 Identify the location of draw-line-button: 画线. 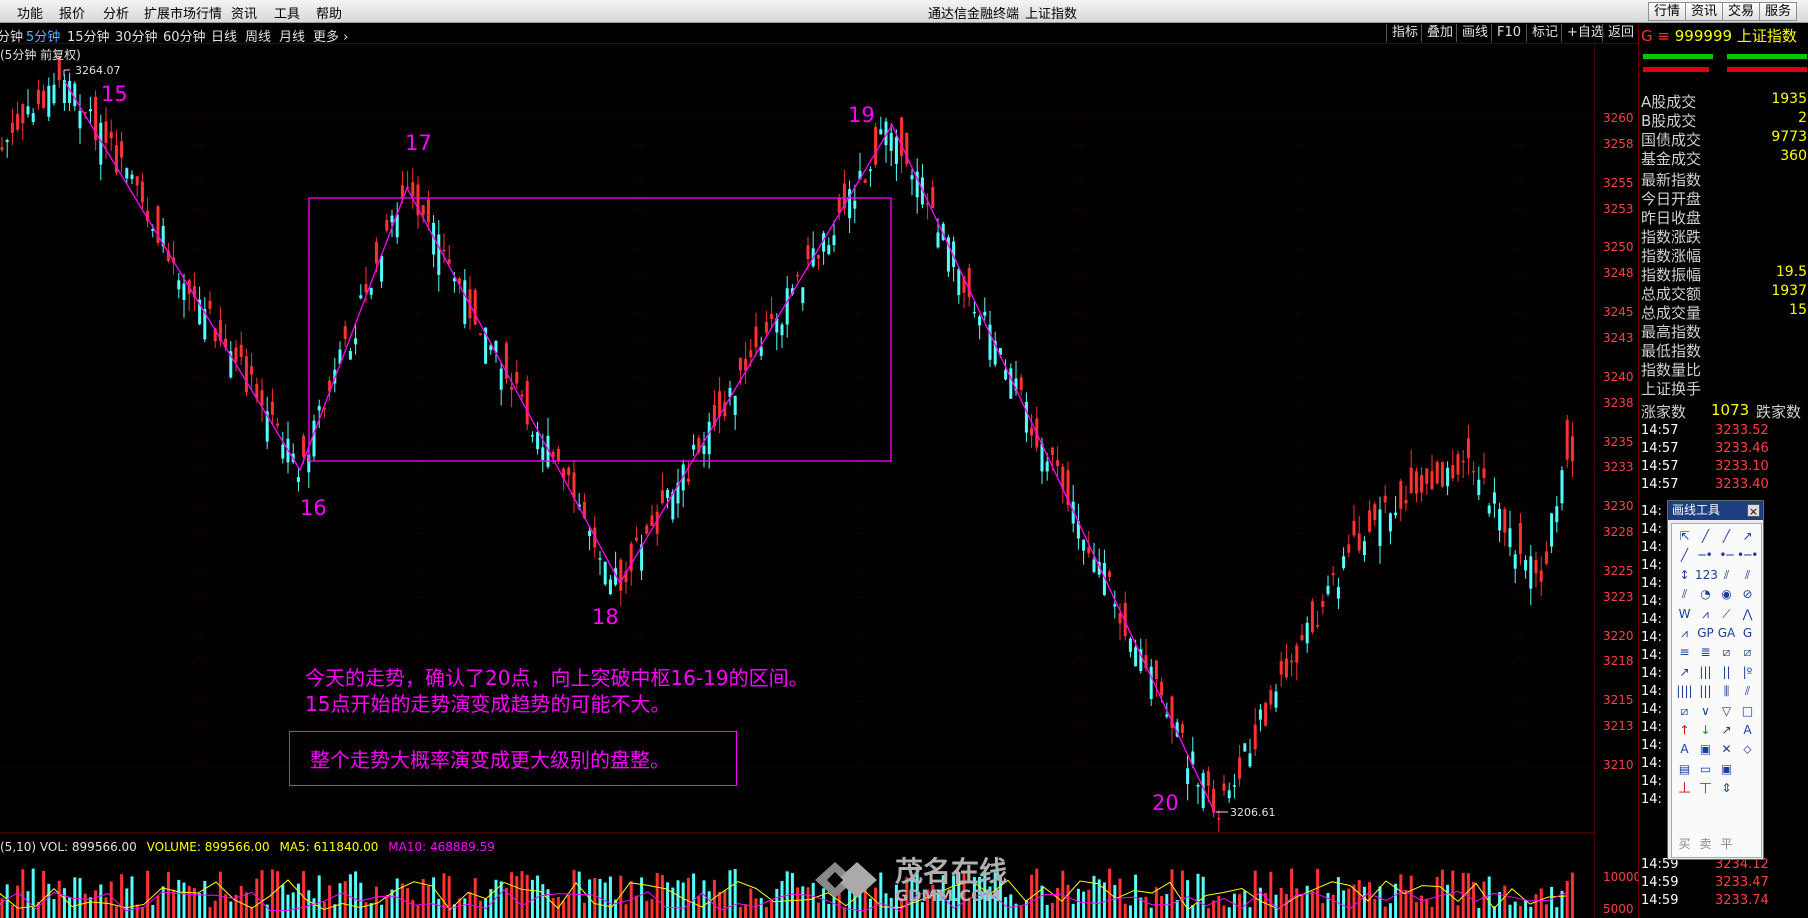
(1474, 33).